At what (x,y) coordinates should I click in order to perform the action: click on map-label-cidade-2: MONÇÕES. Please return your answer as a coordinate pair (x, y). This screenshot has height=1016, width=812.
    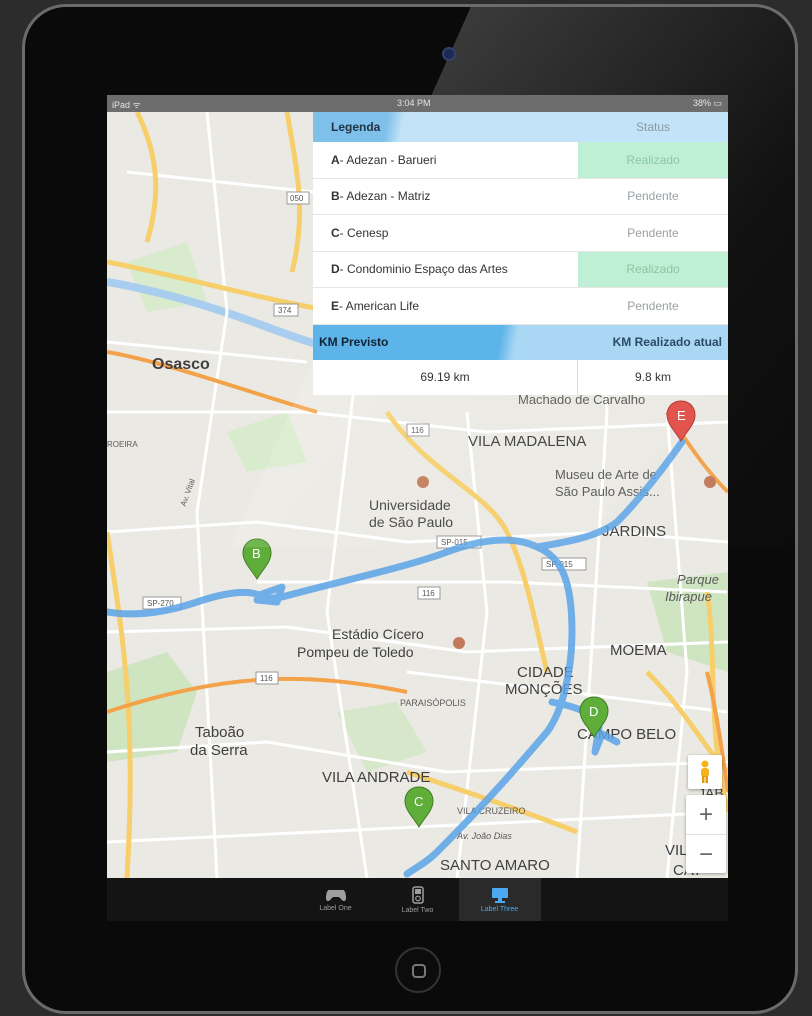
    Looking at the image, I should click on (544, 689).